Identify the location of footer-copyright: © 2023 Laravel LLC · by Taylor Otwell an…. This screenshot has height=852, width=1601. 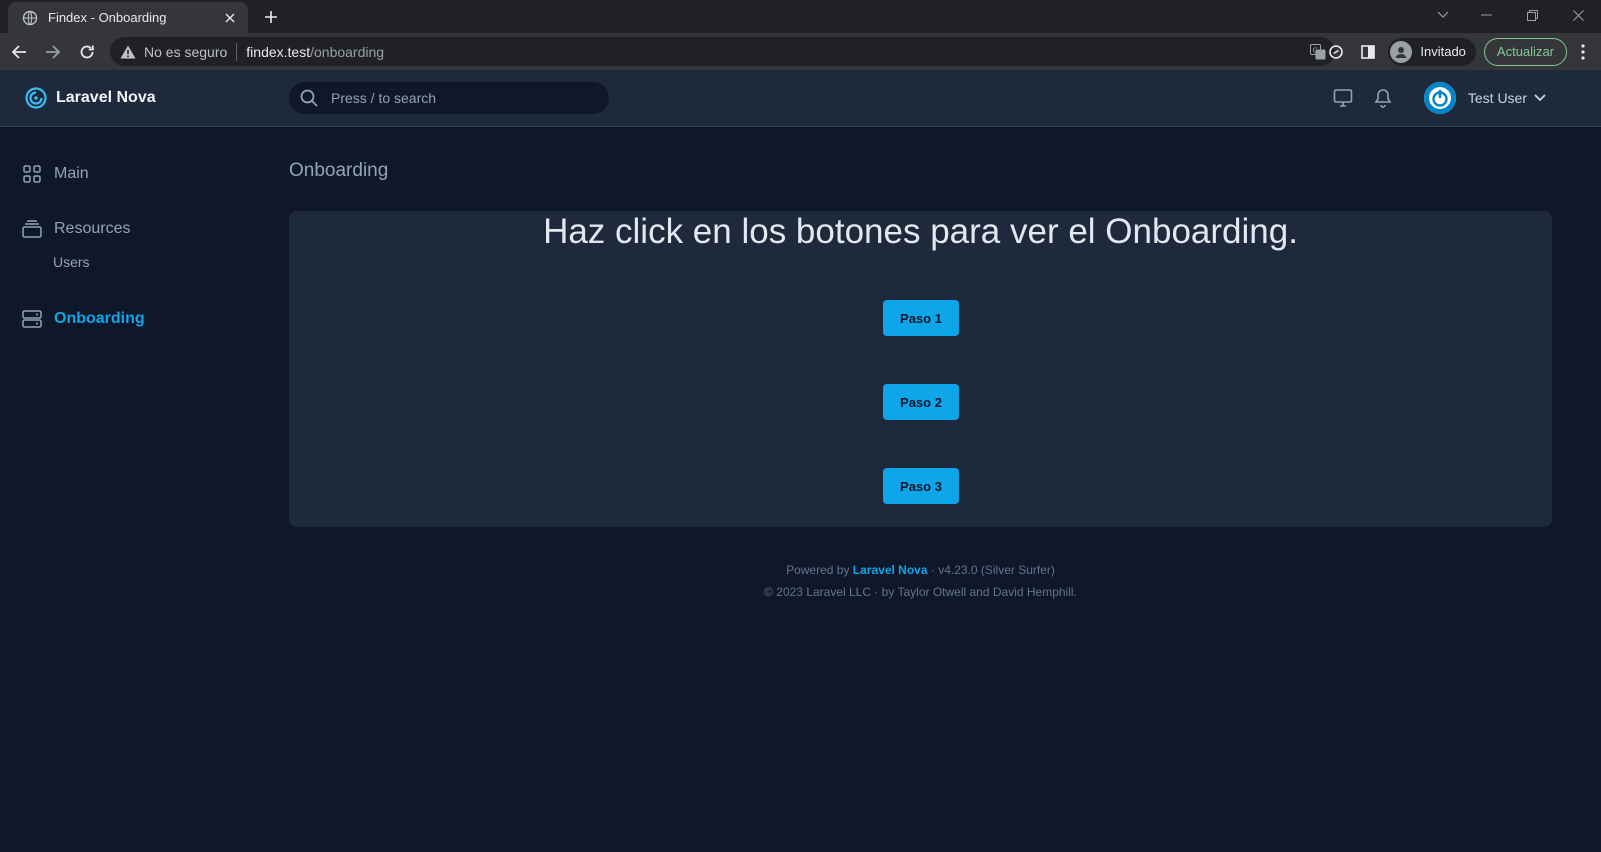
(920, 592).